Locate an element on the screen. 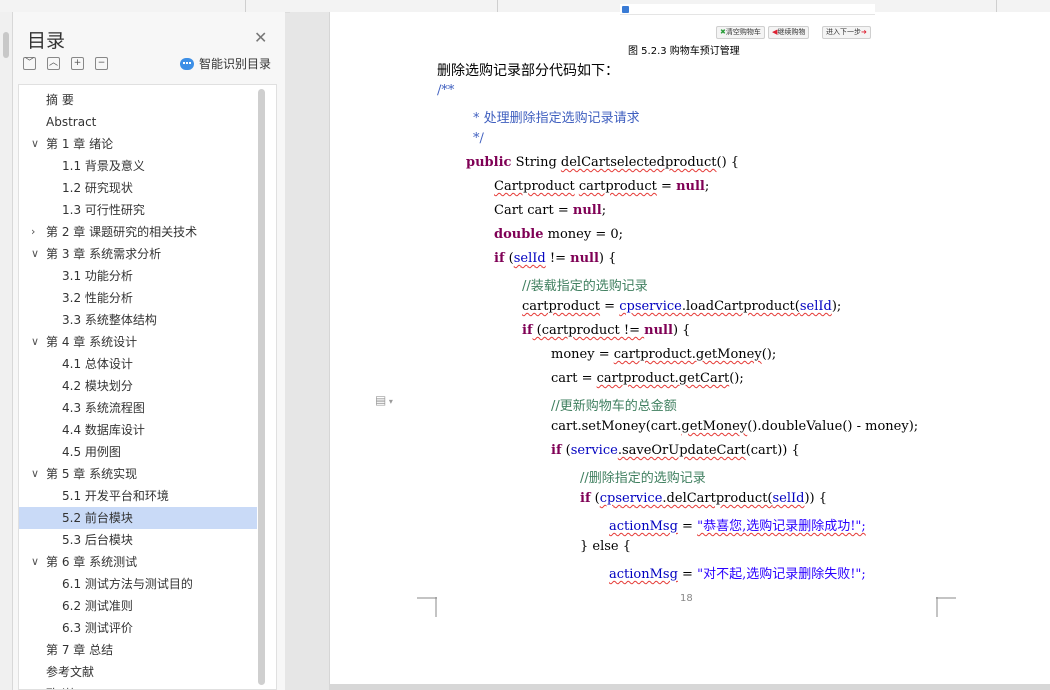 This screenshot has width=1050, height=690. toc-item: 5.3 后台模块 is located at coordinates (138, 540).